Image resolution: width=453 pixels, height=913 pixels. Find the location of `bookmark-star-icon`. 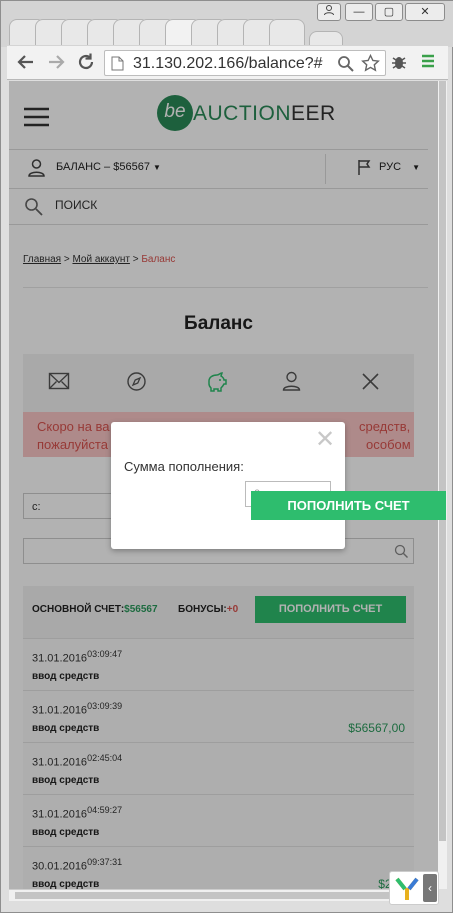

bookmark-star-icon is located at coordinates (370, 65).